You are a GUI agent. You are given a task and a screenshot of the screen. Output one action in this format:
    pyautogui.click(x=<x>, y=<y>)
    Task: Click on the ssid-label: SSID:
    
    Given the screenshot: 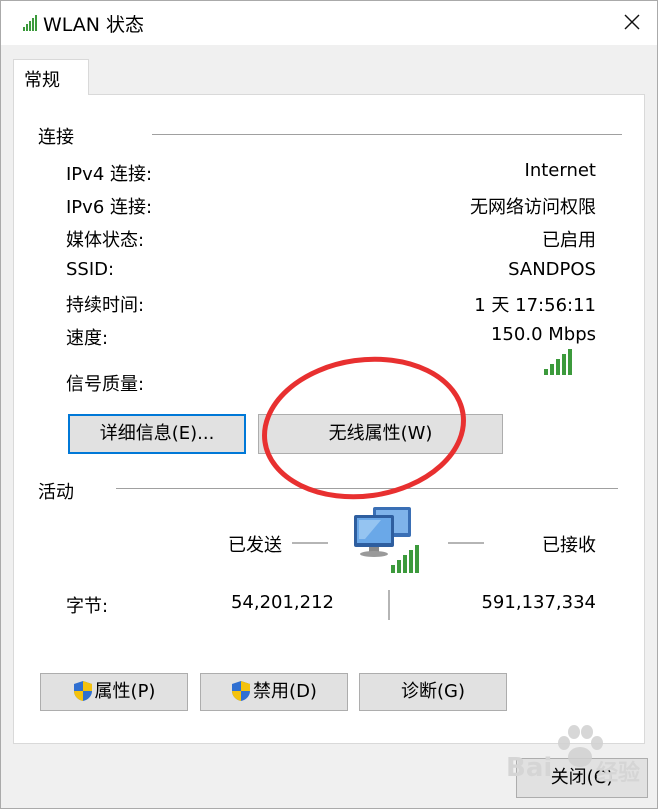 What is the action you would take?
    pyautogui.click(x=90, y=269)
    